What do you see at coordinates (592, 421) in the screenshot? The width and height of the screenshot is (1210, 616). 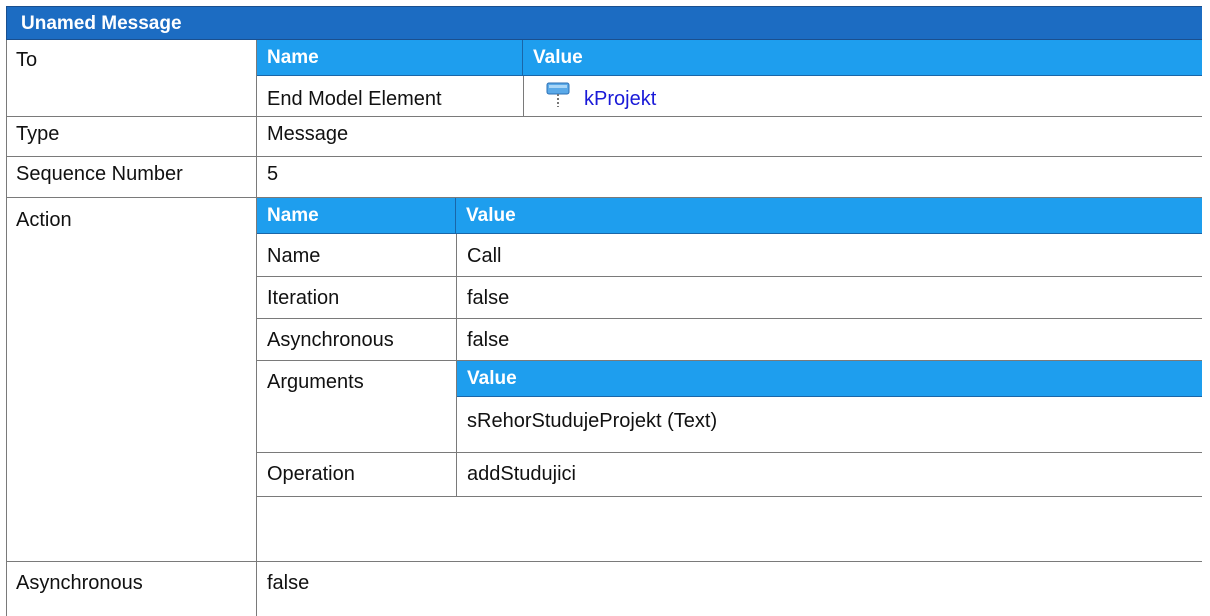 I see `arguments-value: sRehorStudujeProjekt (Text)` at bounding box center [592, 421].